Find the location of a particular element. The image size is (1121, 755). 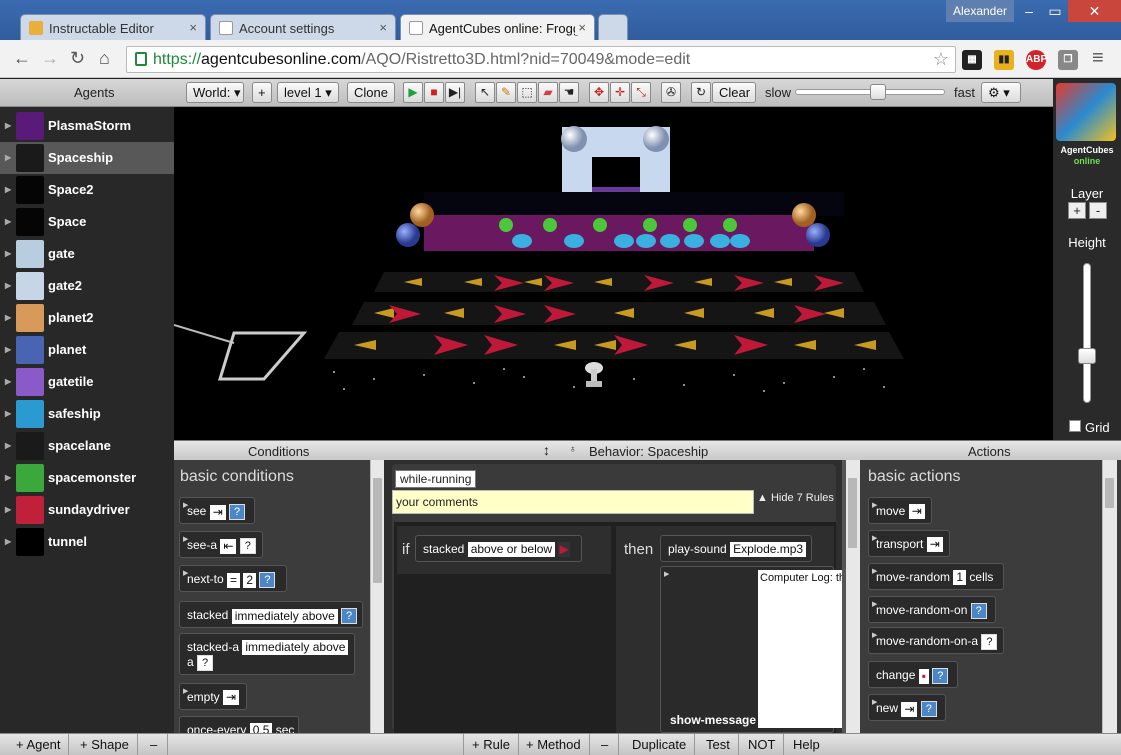

behavior-scrollbar-thumb is located at coordinates (852, 513).